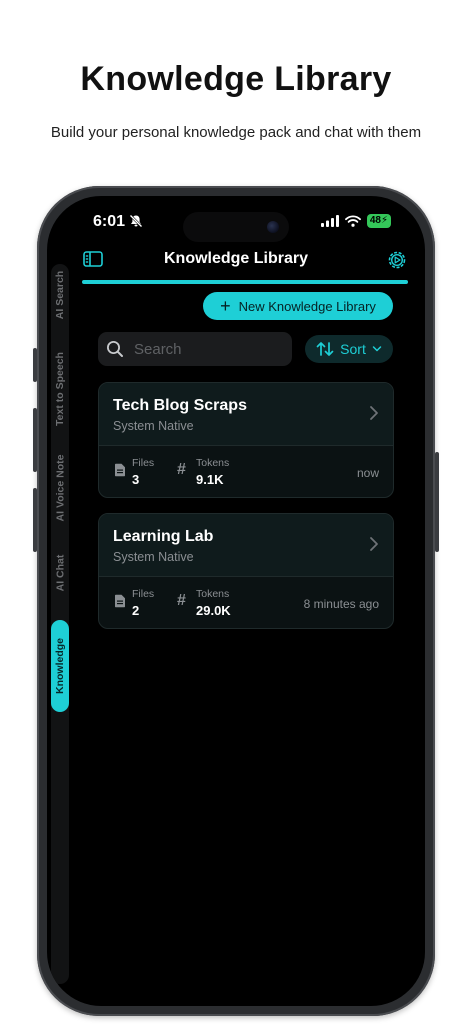  What do you see at coordinates (180, 405) in the screenshot?
I see `library-name: Tech Blog Scraps` at bounding box center [180, 405].